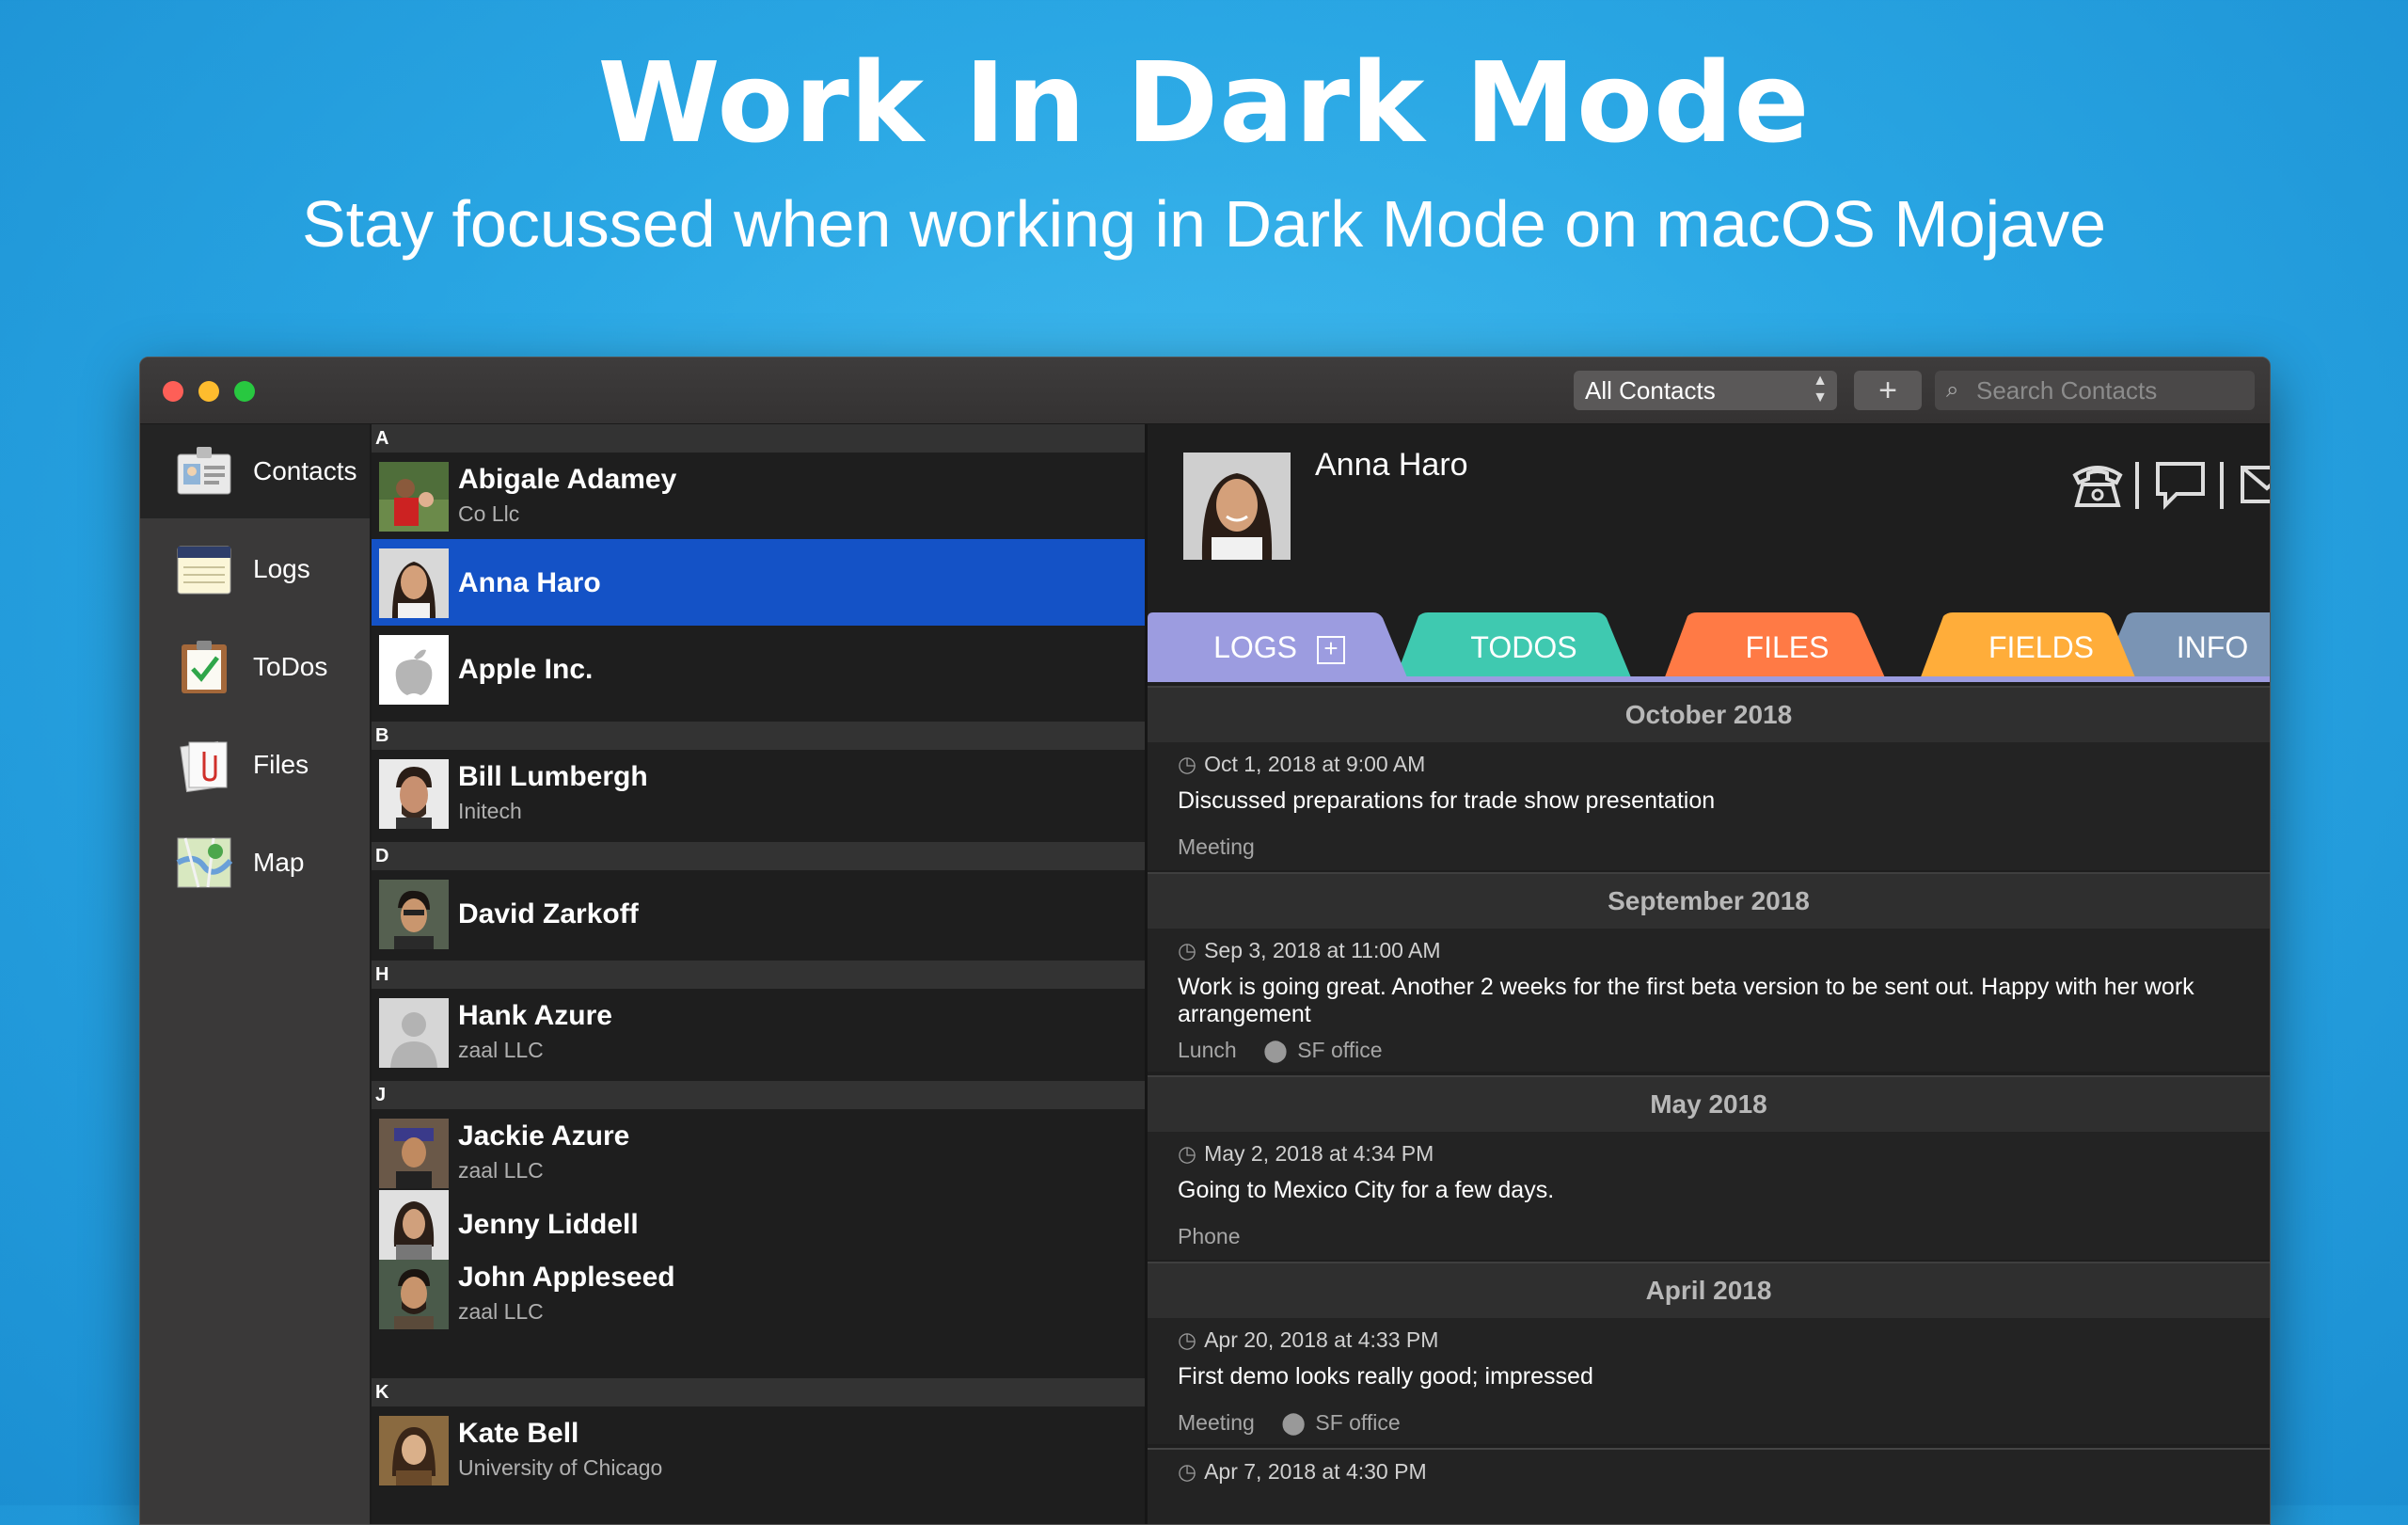 This screenshot has height=1525, width=2408. I want to click on zoom-window-button, so click(245, 391).